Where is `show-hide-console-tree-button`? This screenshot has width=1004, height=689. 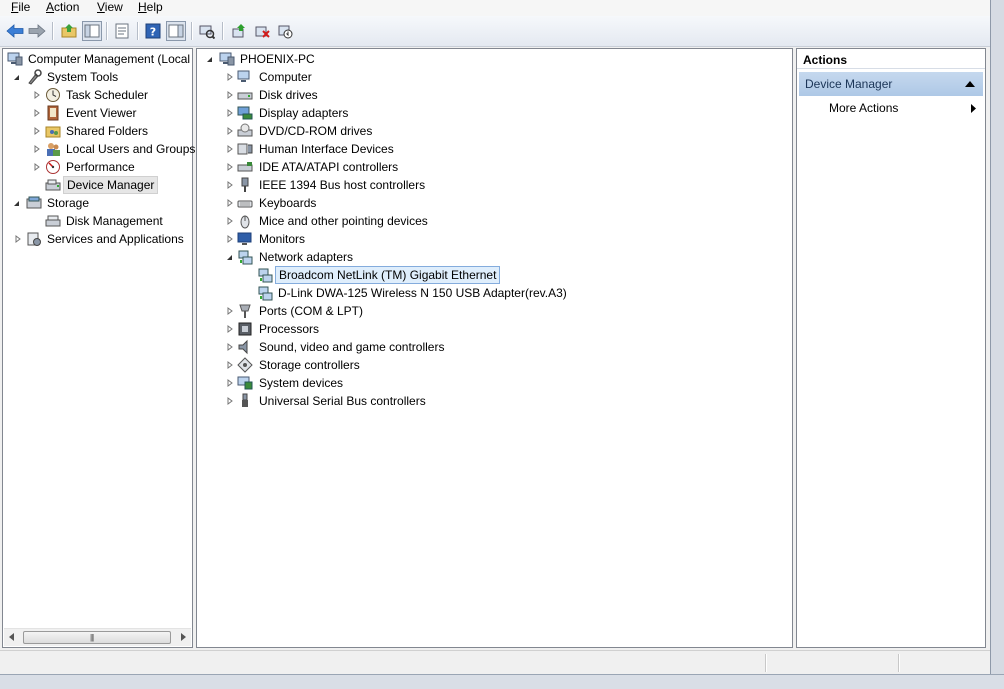
show-hide-console-tree-button is located at coordinates (92, 31).